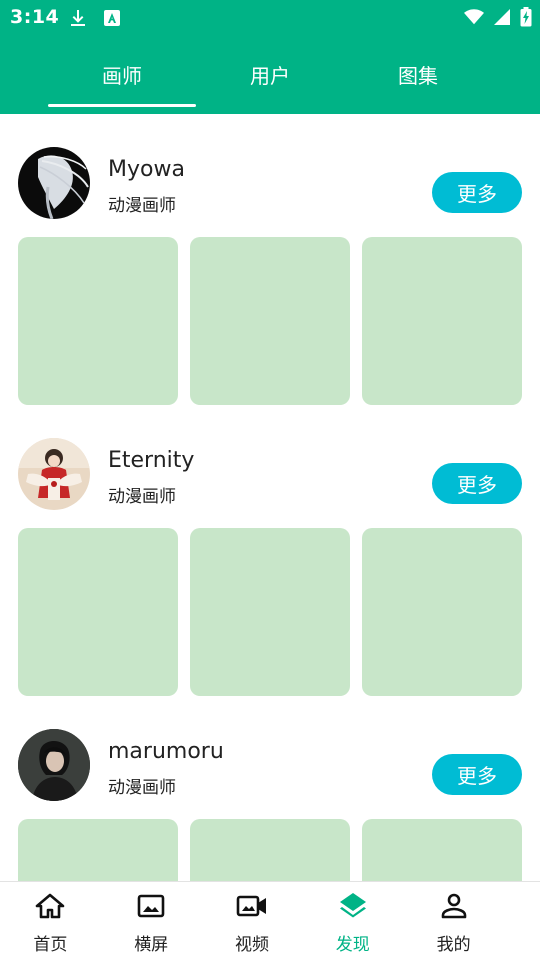 Image resolution: width=540 pixels, height=960 pixels. Describe the element at coordinates (151, 906) in the screenshot. I see `image-icon` at that location.